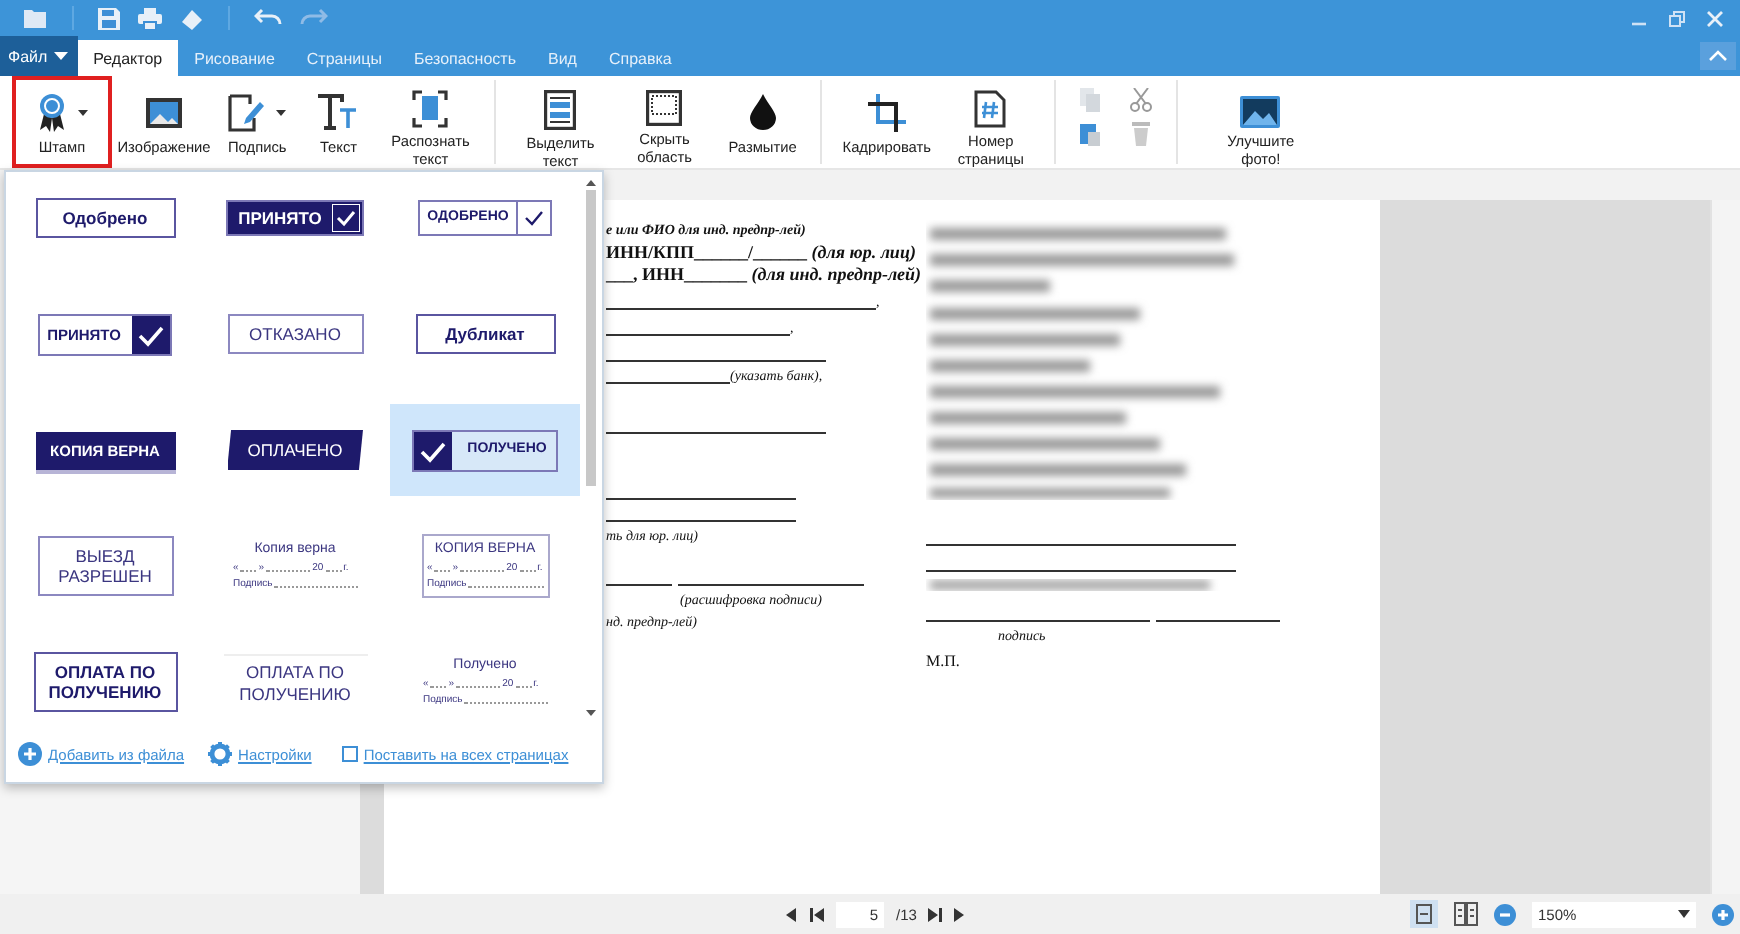  Describe the element at coordinates (1091, 134) in the screenshot. I see `paste-icon` at that location.